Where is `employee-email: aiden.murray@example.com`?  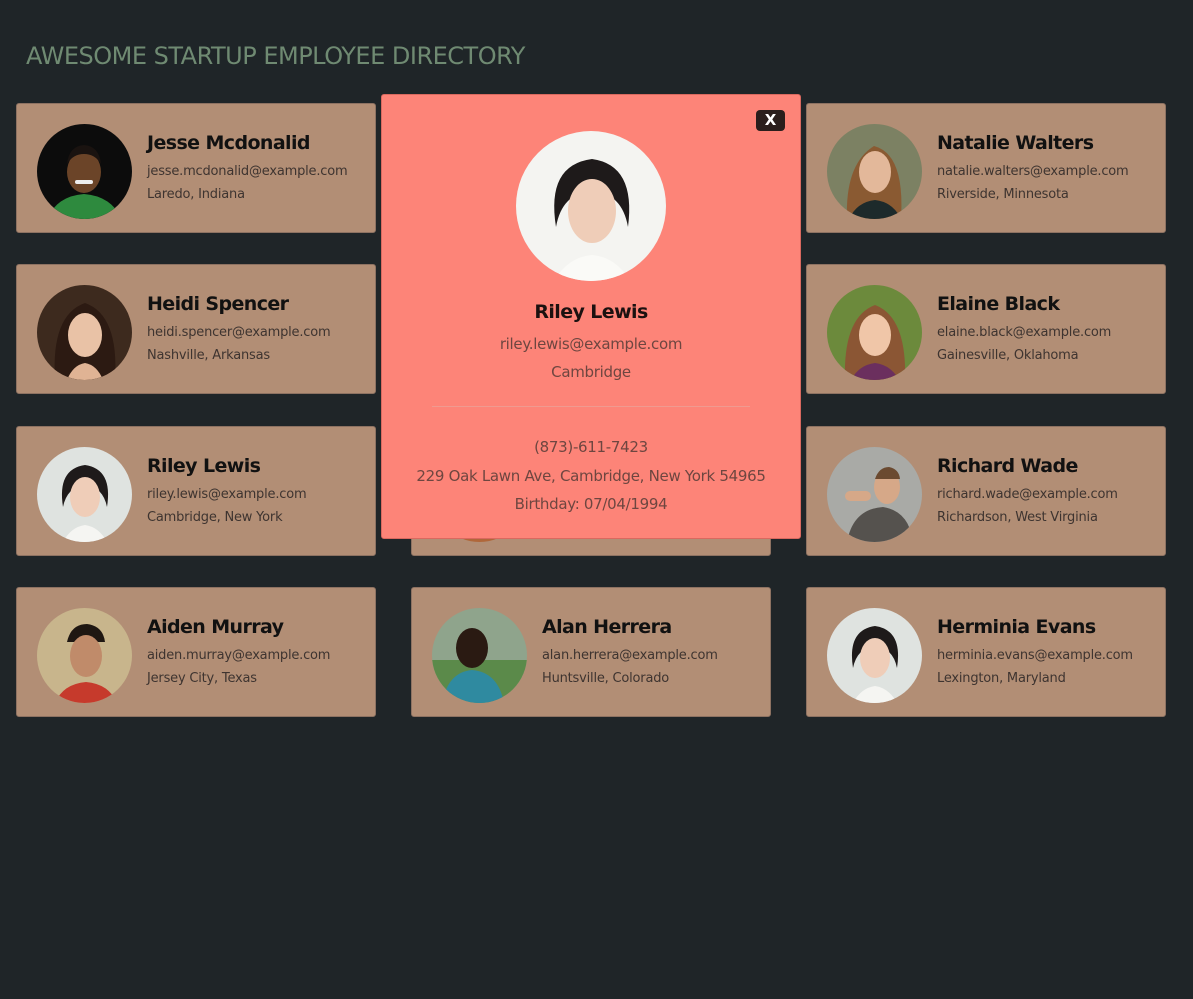
employee-email: aiden.murray@example.com is located at coordinates (239, 655).